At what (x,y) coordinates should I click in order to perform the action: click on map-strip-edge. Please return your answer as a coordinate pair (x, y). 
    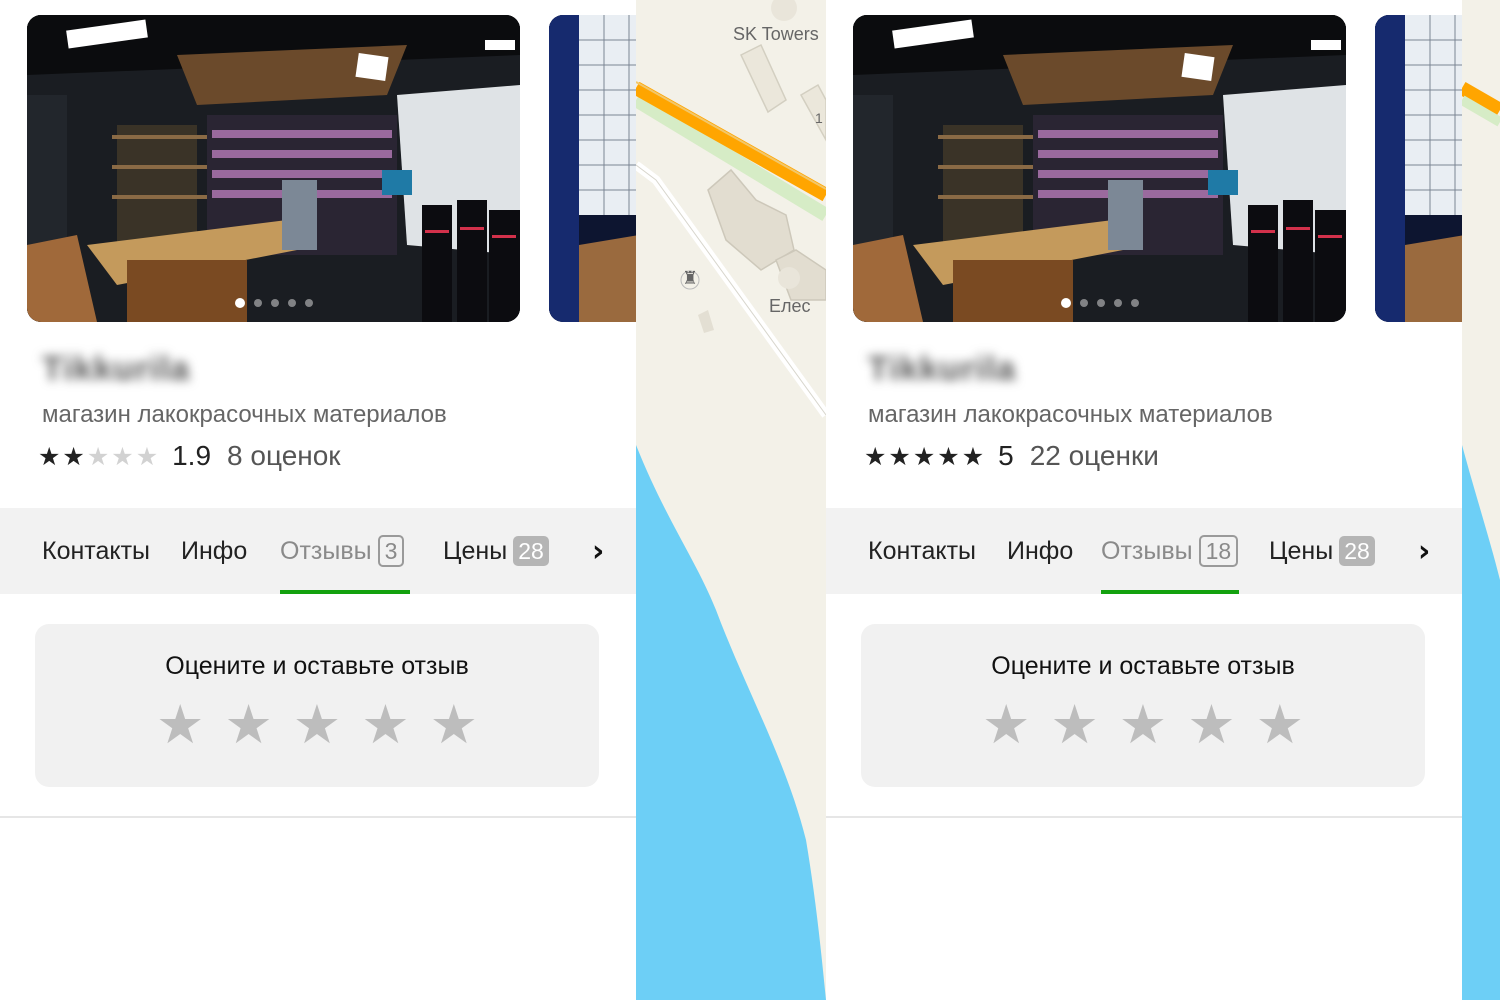
    Looking at the image, I should click on (1481, 500).